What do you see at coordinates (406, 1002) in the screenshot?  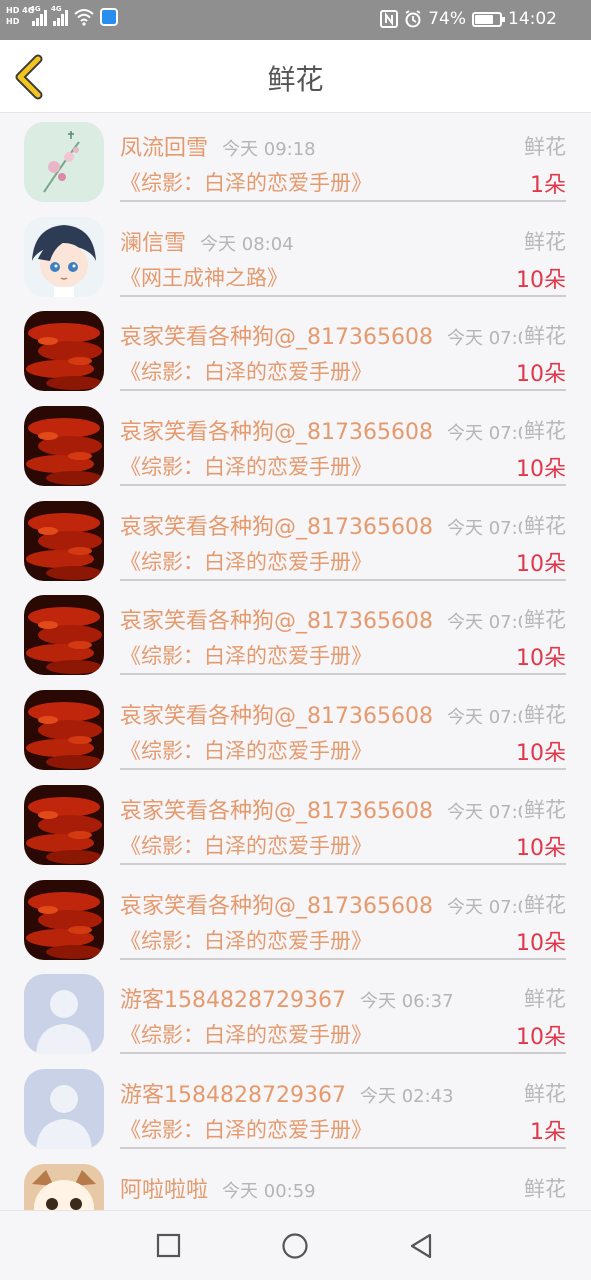 I see `gift-time: 今天 06:37` at bounding box center [406, 1002].